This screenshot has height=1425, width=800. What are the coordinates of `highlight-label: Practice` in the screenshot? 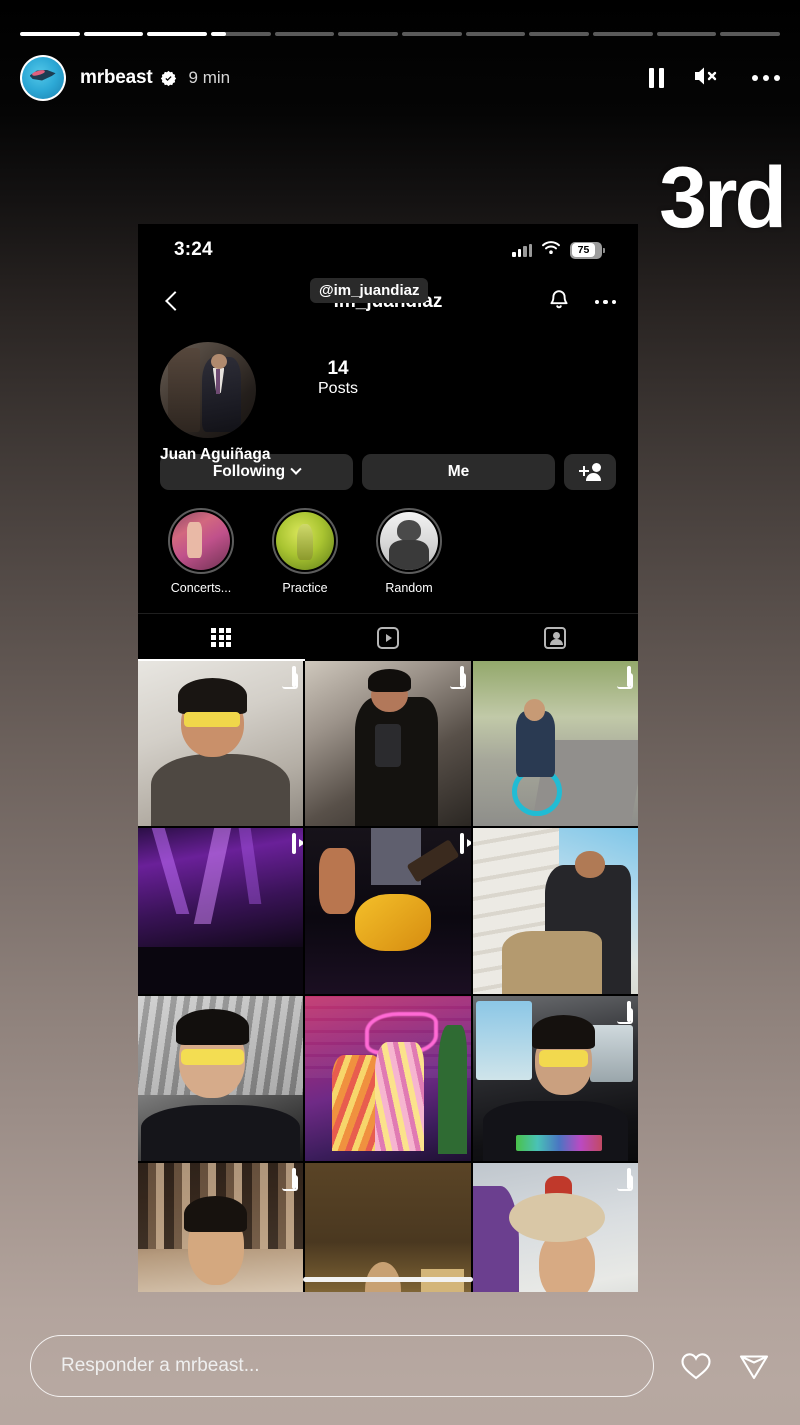 It's located at (305, 588).